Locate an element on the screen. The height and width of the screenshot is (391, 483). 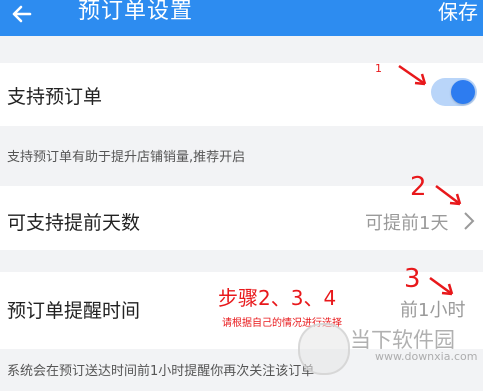
toggle-knob is located at coordinates (463, 92).